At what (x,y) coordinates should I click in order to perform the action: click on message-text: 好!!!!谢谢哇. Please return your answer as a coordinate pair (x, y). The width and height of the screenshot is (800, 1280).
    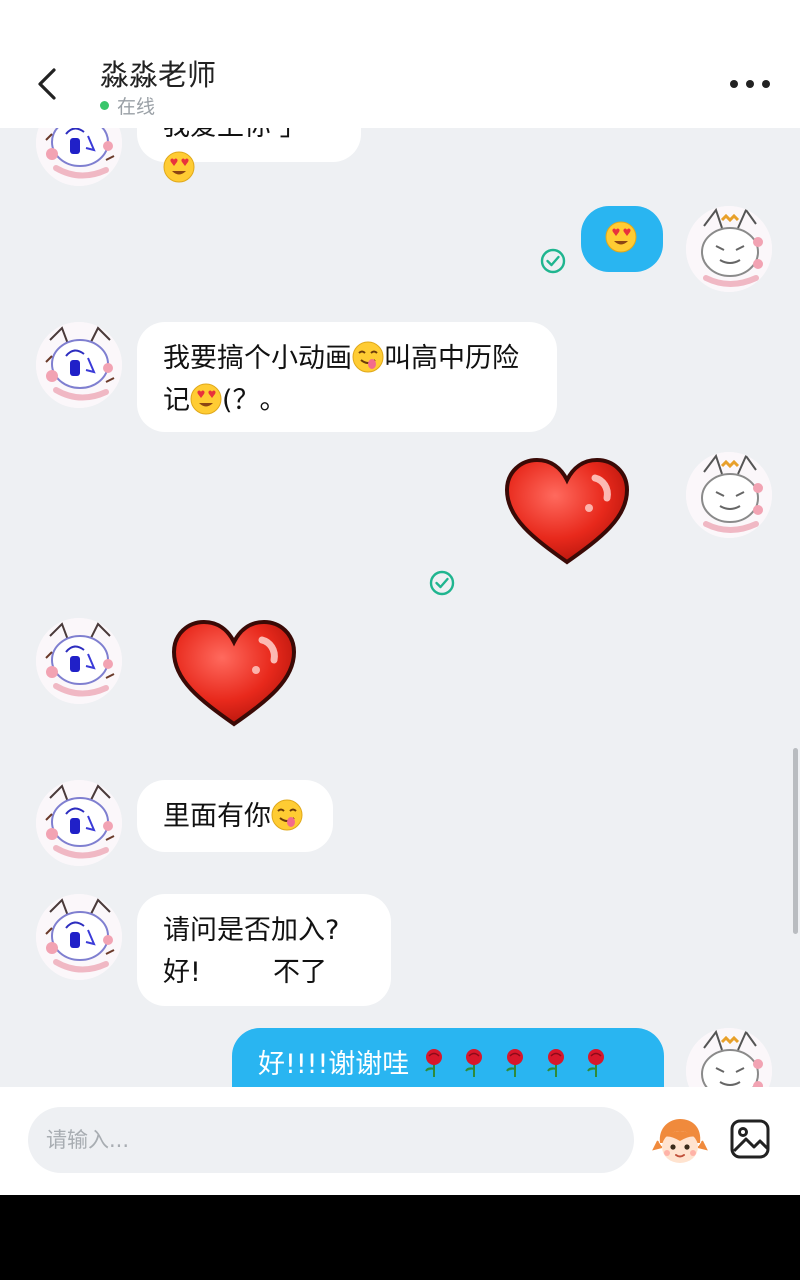
    Looking at the image, I should click on (334, 1064).